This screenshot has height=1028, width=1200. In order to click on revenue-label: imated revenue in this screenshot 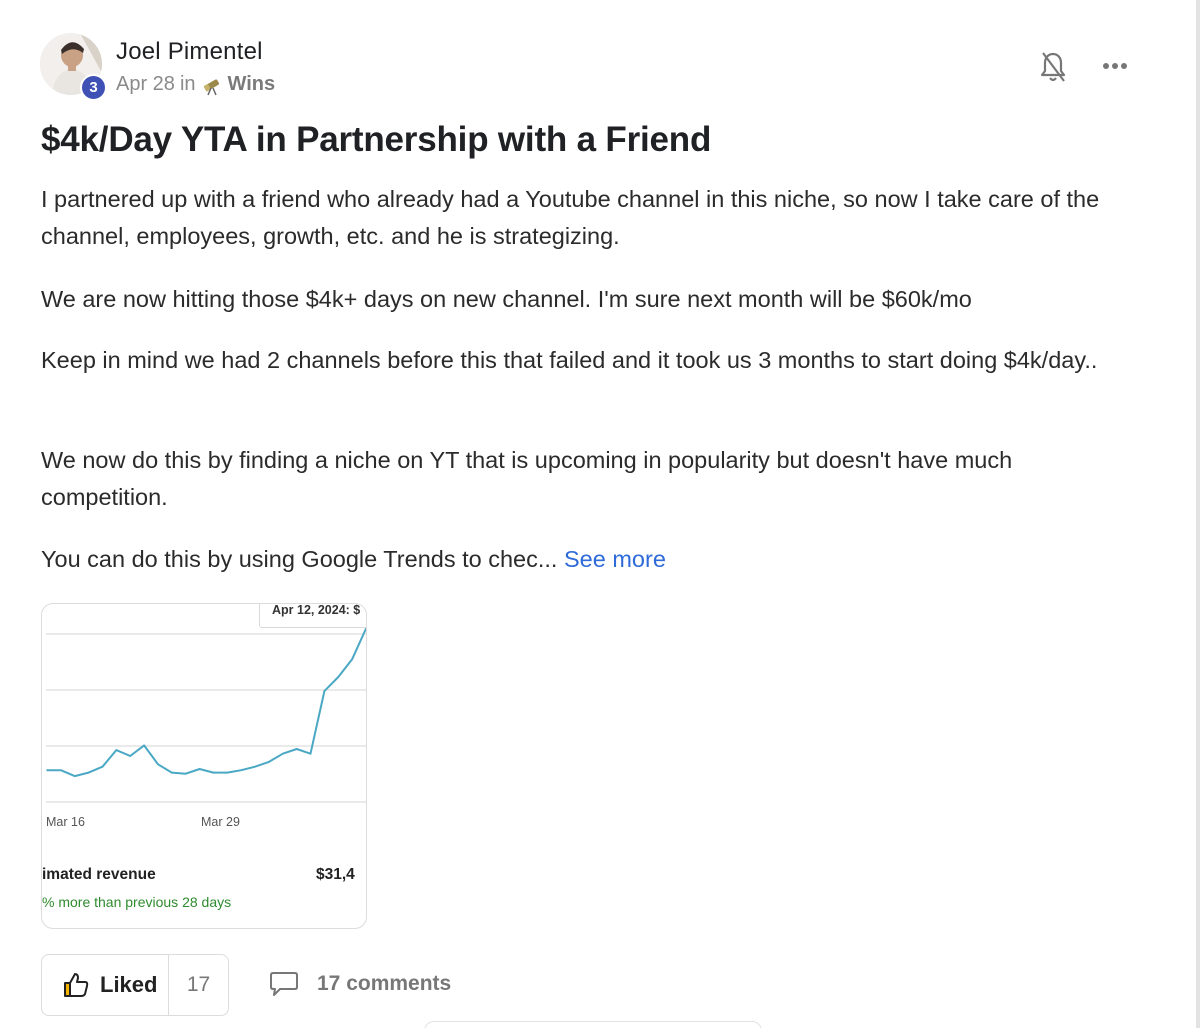, I will do `click(99, 874)`.